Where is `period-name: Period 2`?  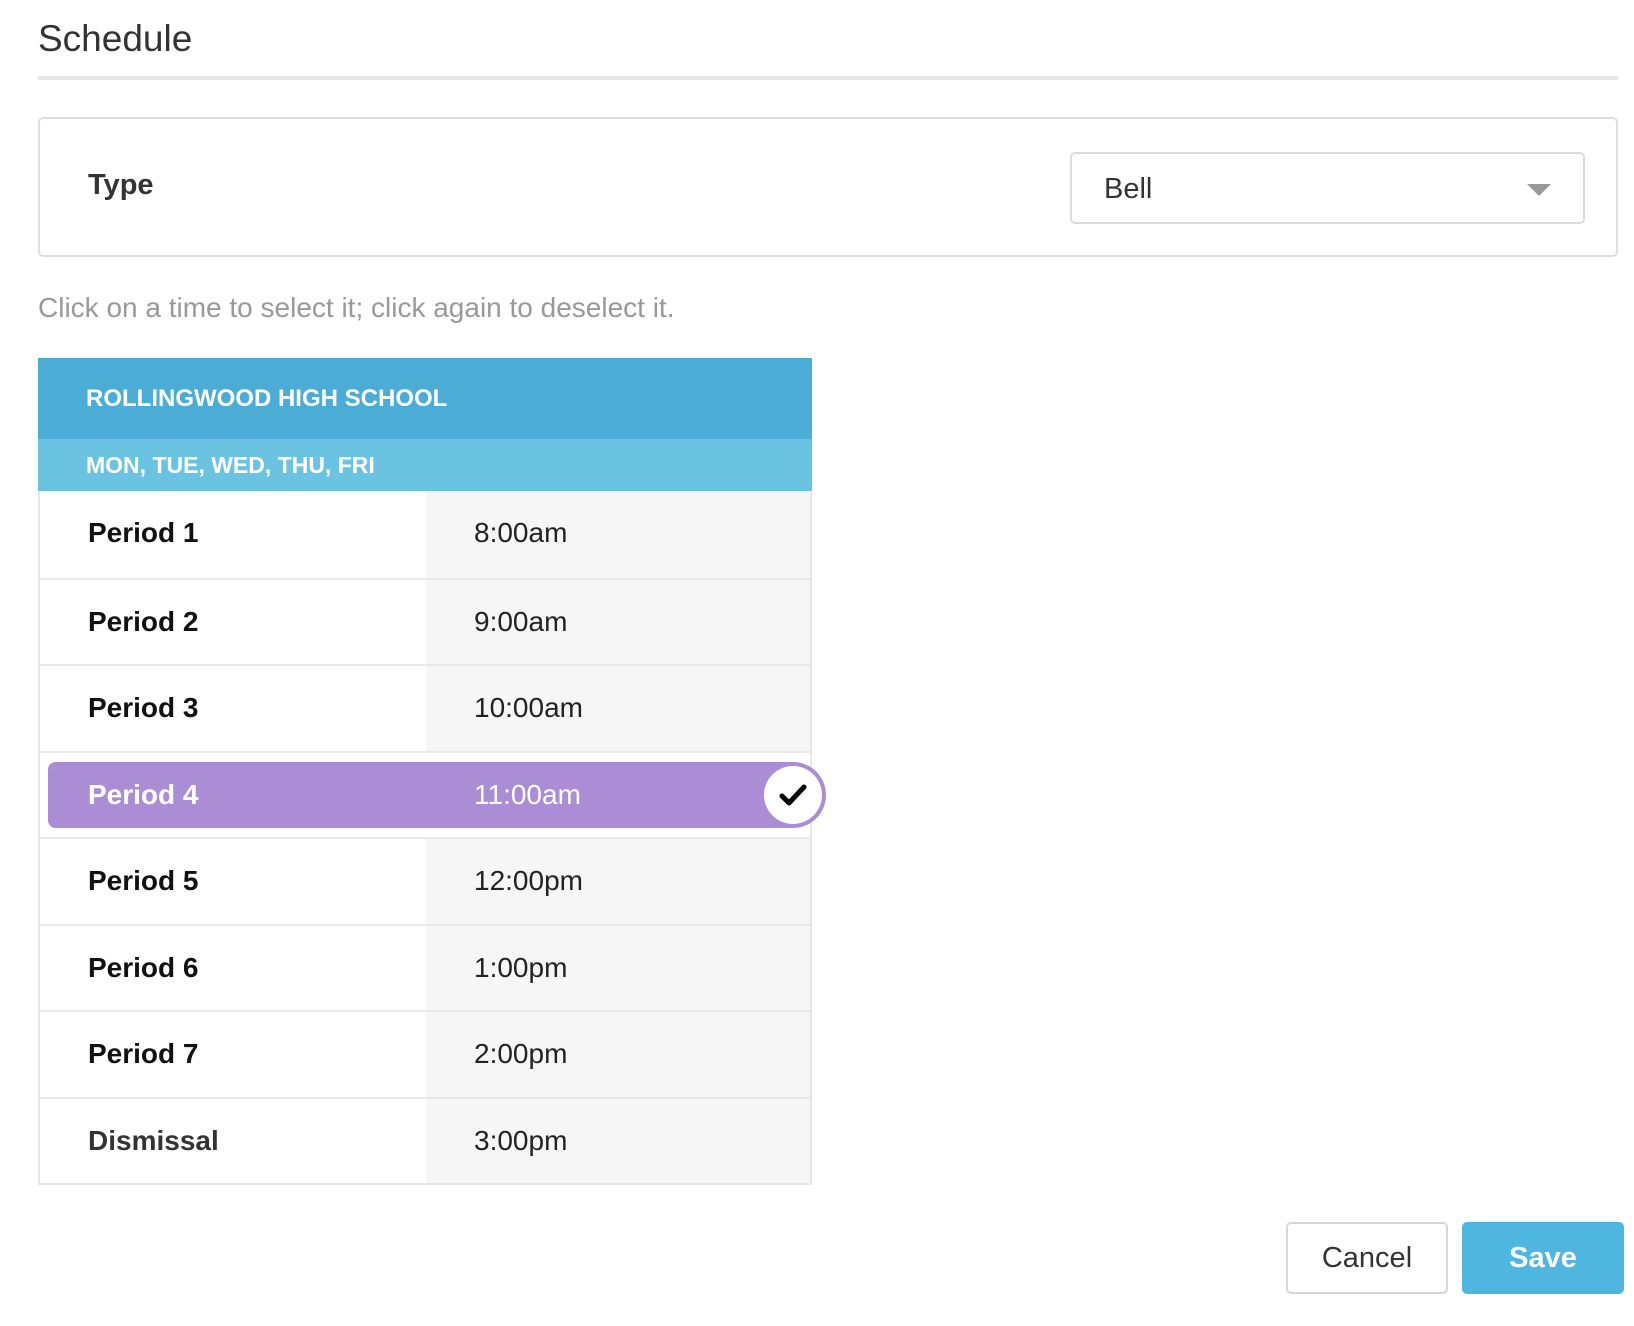 period-name: Period 2 is located at coordinates (143, 621).